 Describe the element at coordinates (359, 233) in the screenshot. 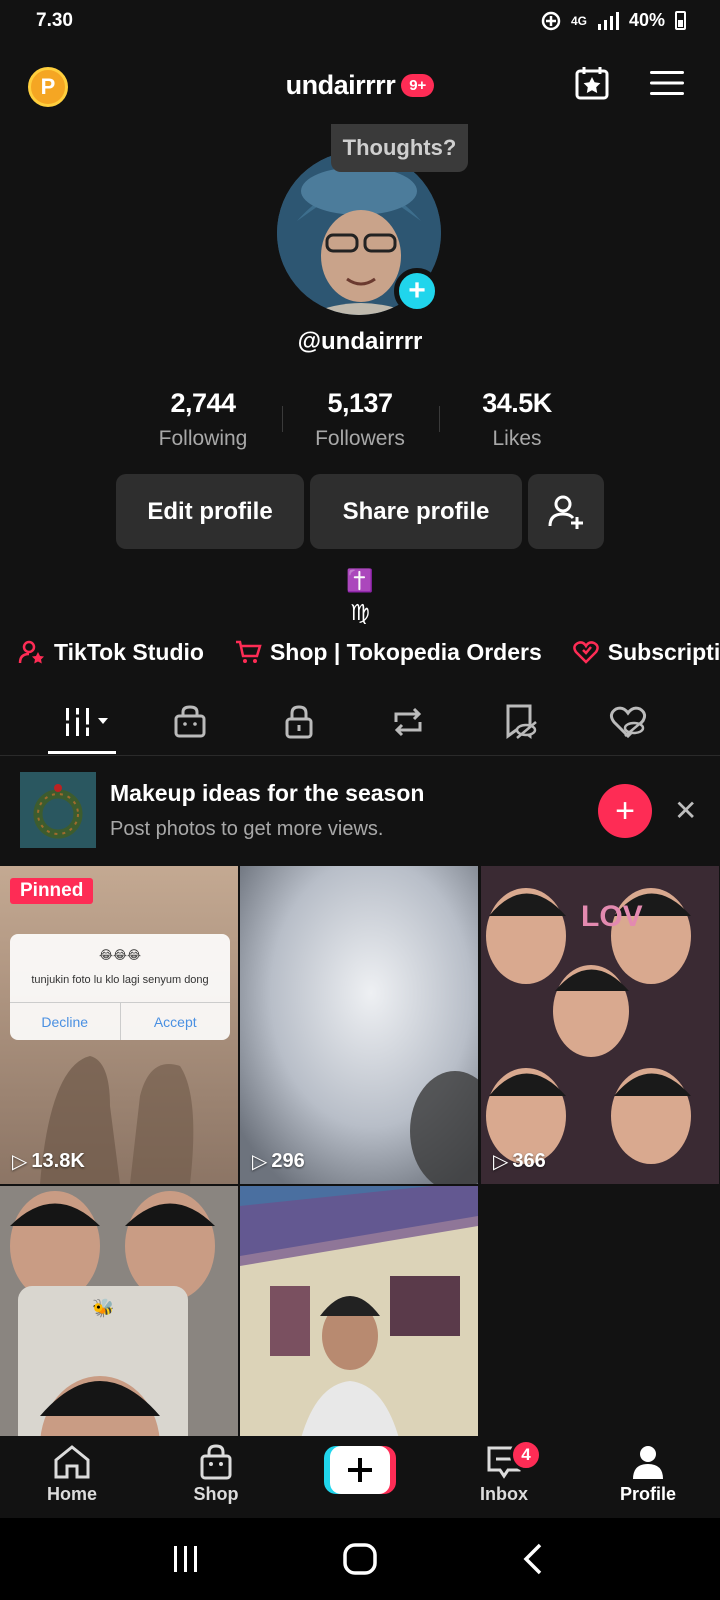

I see `avatar-container: +` at that location.